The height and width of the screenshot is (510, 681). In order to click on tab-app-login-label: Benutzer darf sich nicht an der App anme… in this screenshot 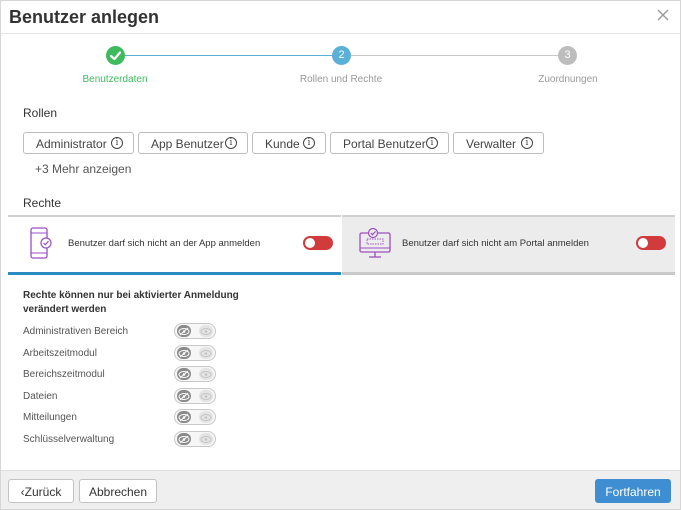, I will do `click(164, 243)`.